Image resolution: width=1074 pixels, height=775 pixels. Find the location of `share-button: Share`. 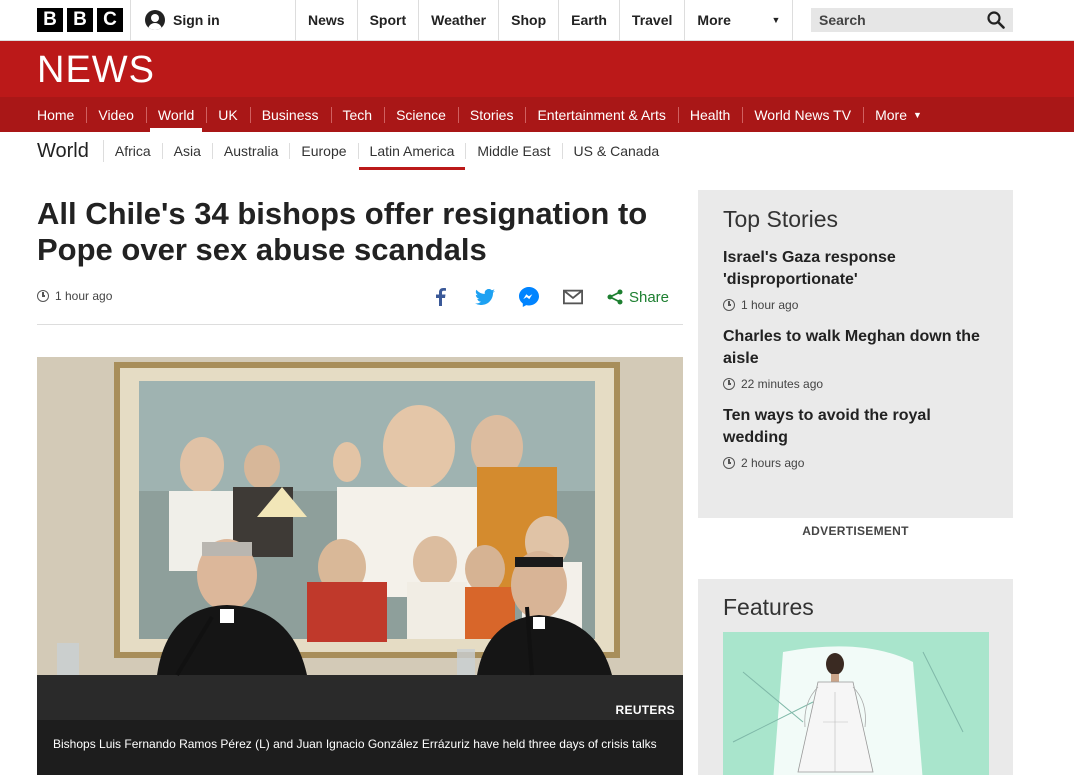

share-button: Share is located at coordinates (638, 297).